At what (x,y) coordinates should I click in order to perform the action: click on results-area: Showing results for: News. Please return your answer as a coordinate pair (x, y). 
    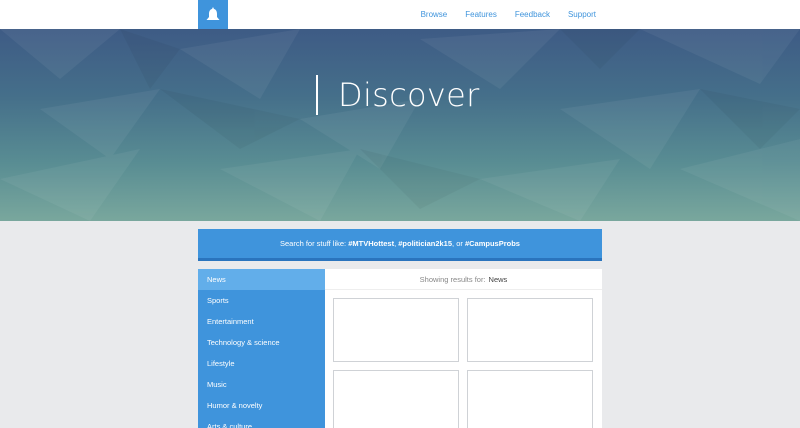
    Looking at the image, I should click on (463, 348).